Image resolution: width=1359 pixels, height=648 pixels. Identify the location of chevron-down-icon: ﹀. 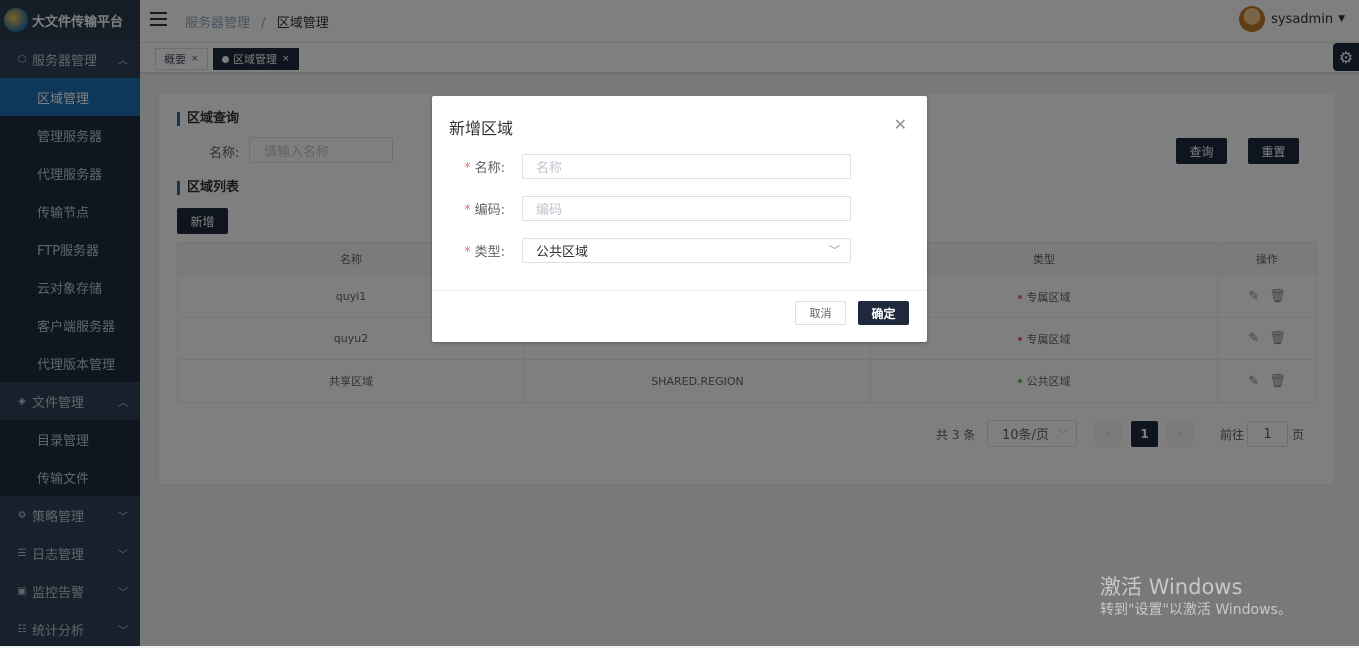
(834, 250).